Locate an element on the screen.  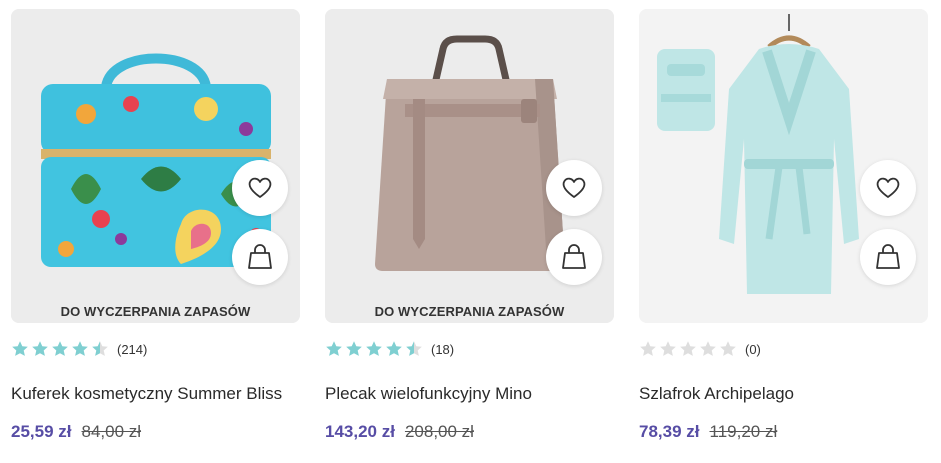
rating-count: (18) is located at coordinates (443, 349).